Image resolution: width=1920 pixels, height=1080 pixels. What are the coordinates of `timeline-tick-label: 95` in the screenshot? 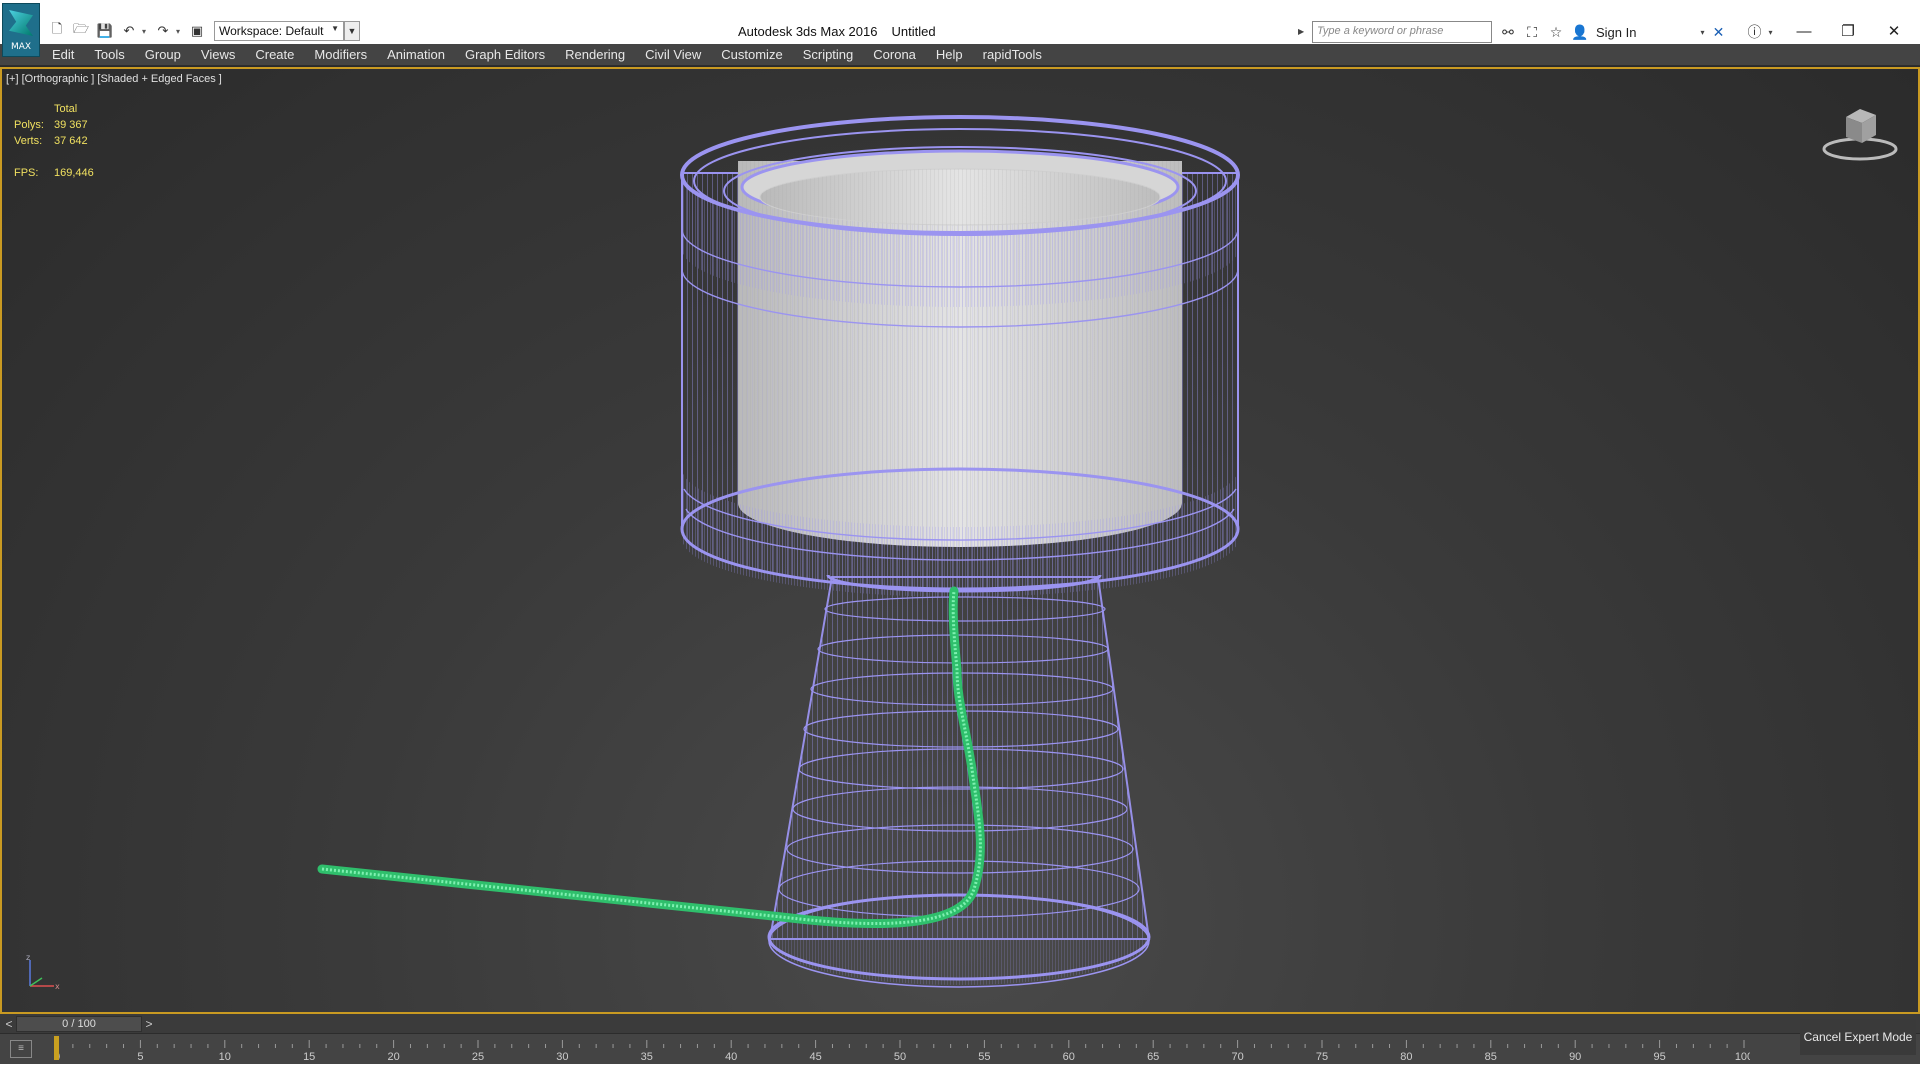 It's located at (1659, 1056).